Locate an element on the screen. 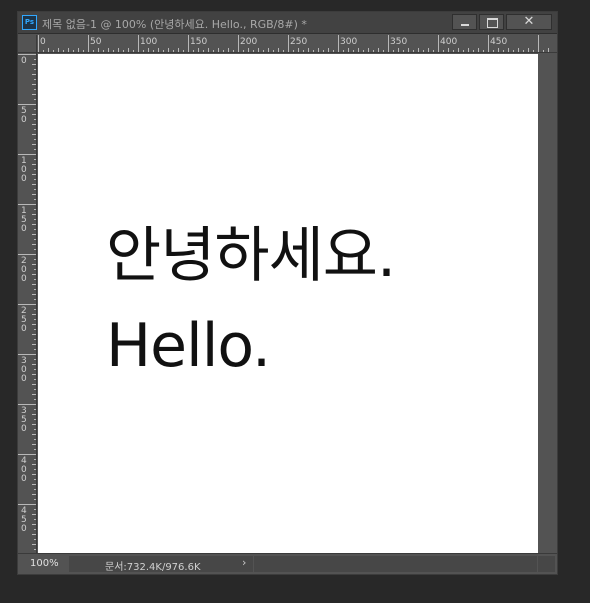 Image resolution: width=590 pixels, height=603 pixels. canvas-text-korean: 안녕하세요. is located at coordinates (251, 256).